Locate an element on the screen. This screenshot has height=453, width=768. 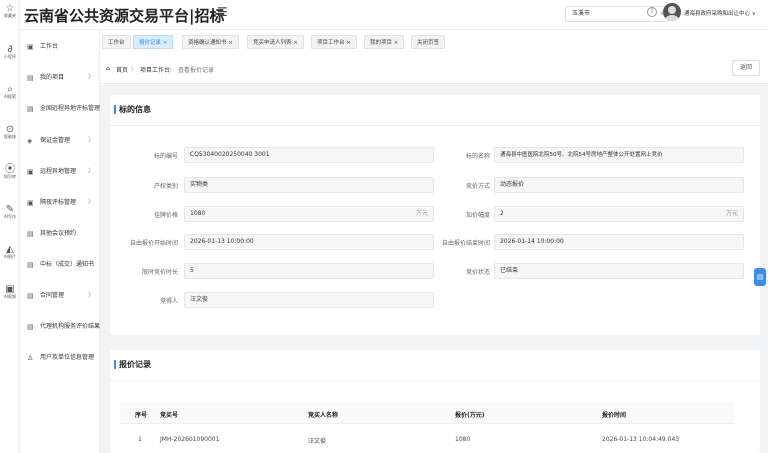
col-header-time: 报价时间 is located at coordinates (614, 415).